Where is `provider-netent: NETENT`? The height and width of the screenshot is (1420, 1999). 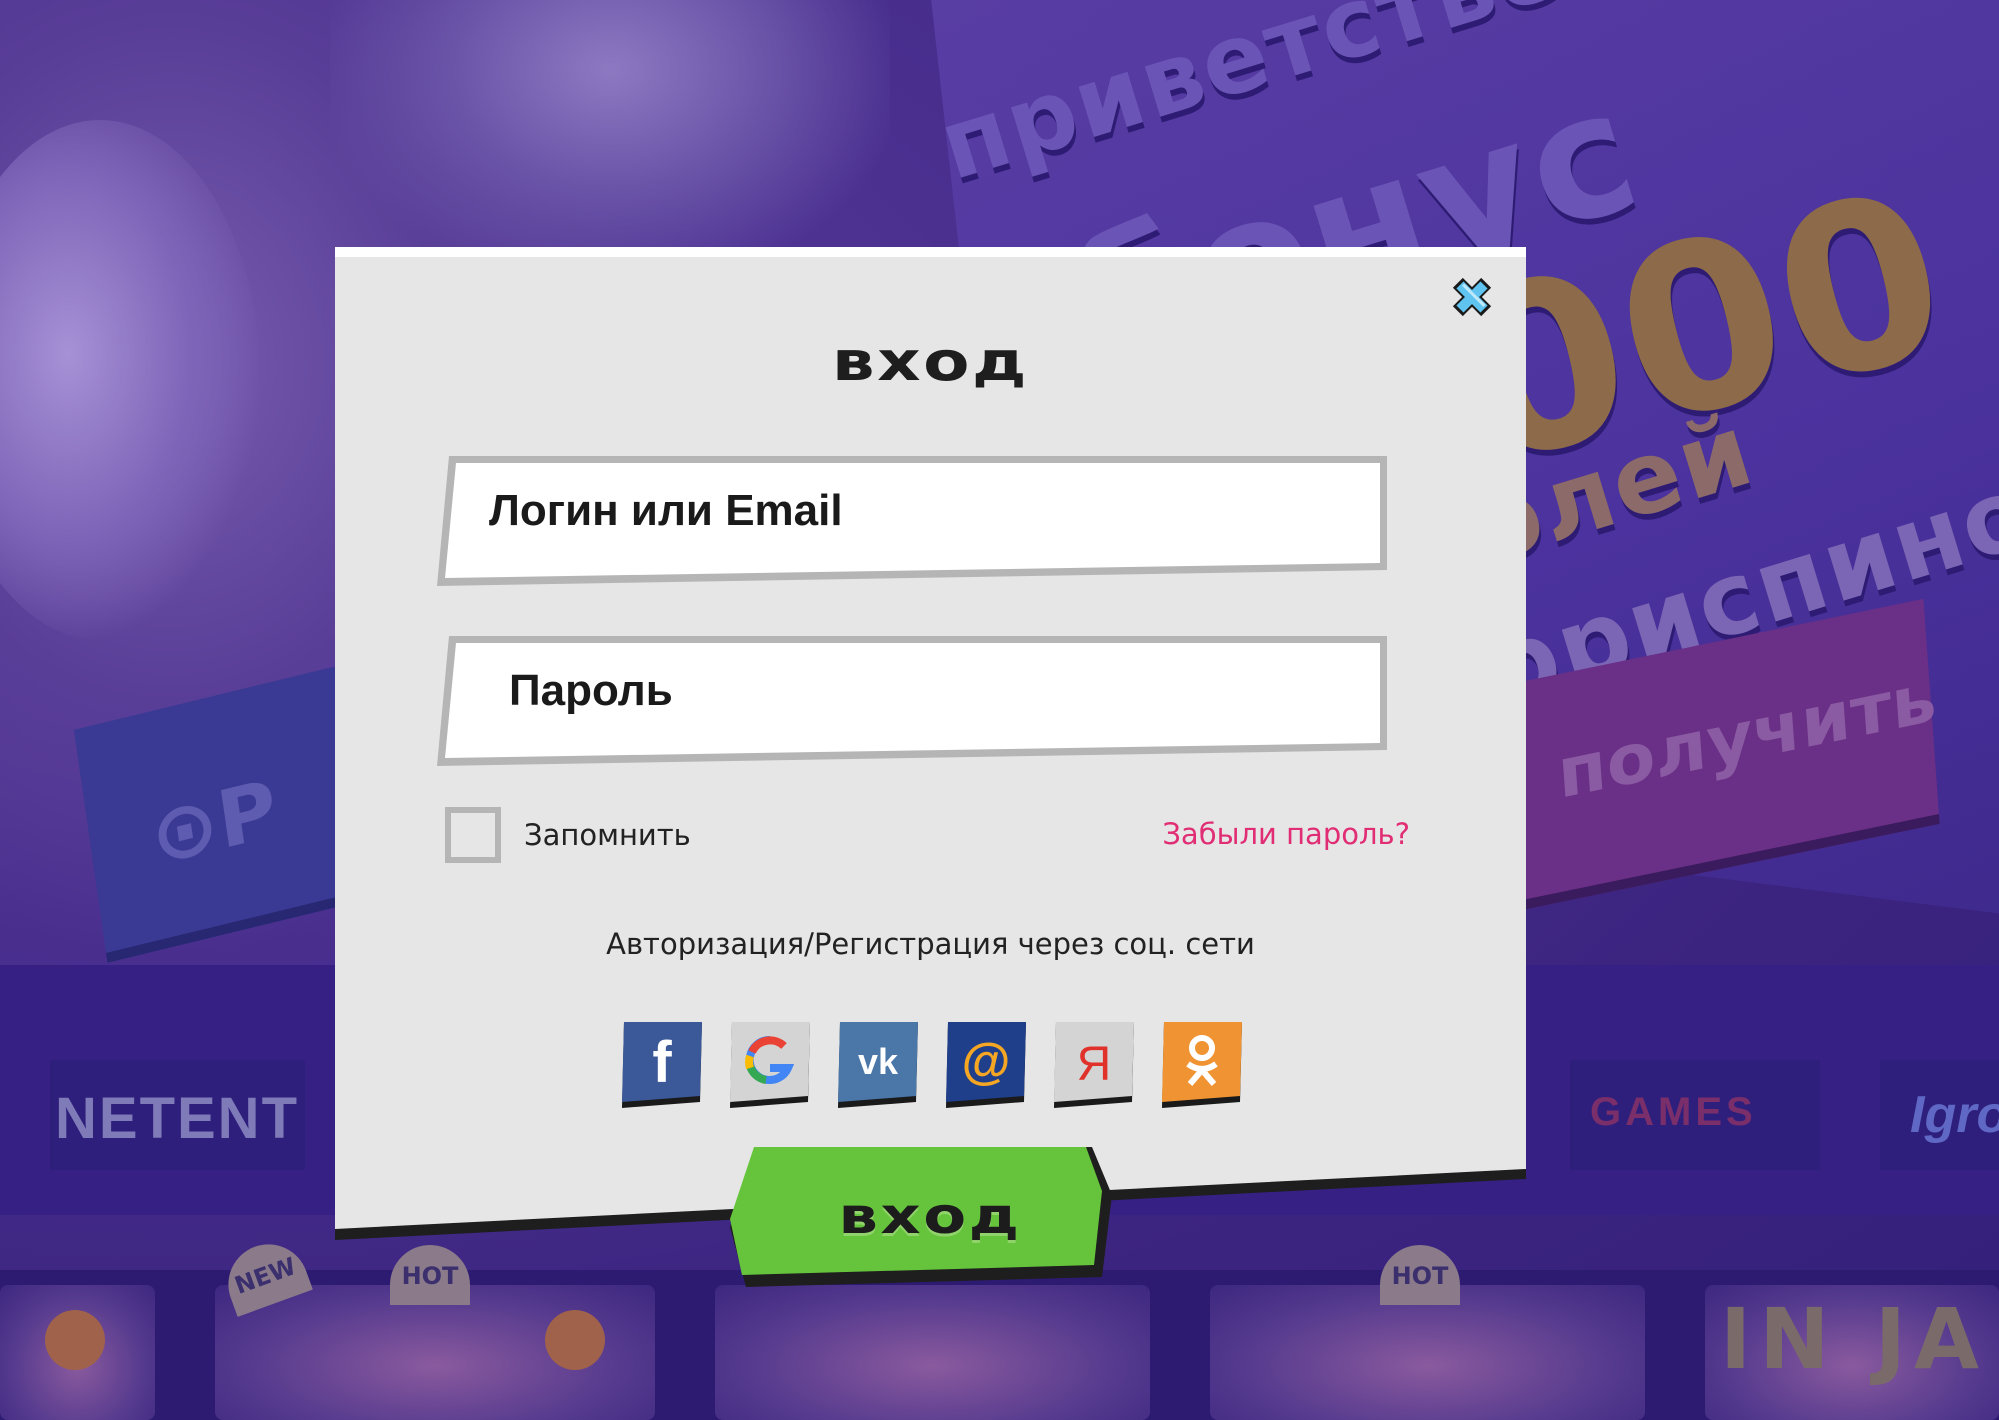 provider-netent: NETENT is located at coordinates (177, 1118).